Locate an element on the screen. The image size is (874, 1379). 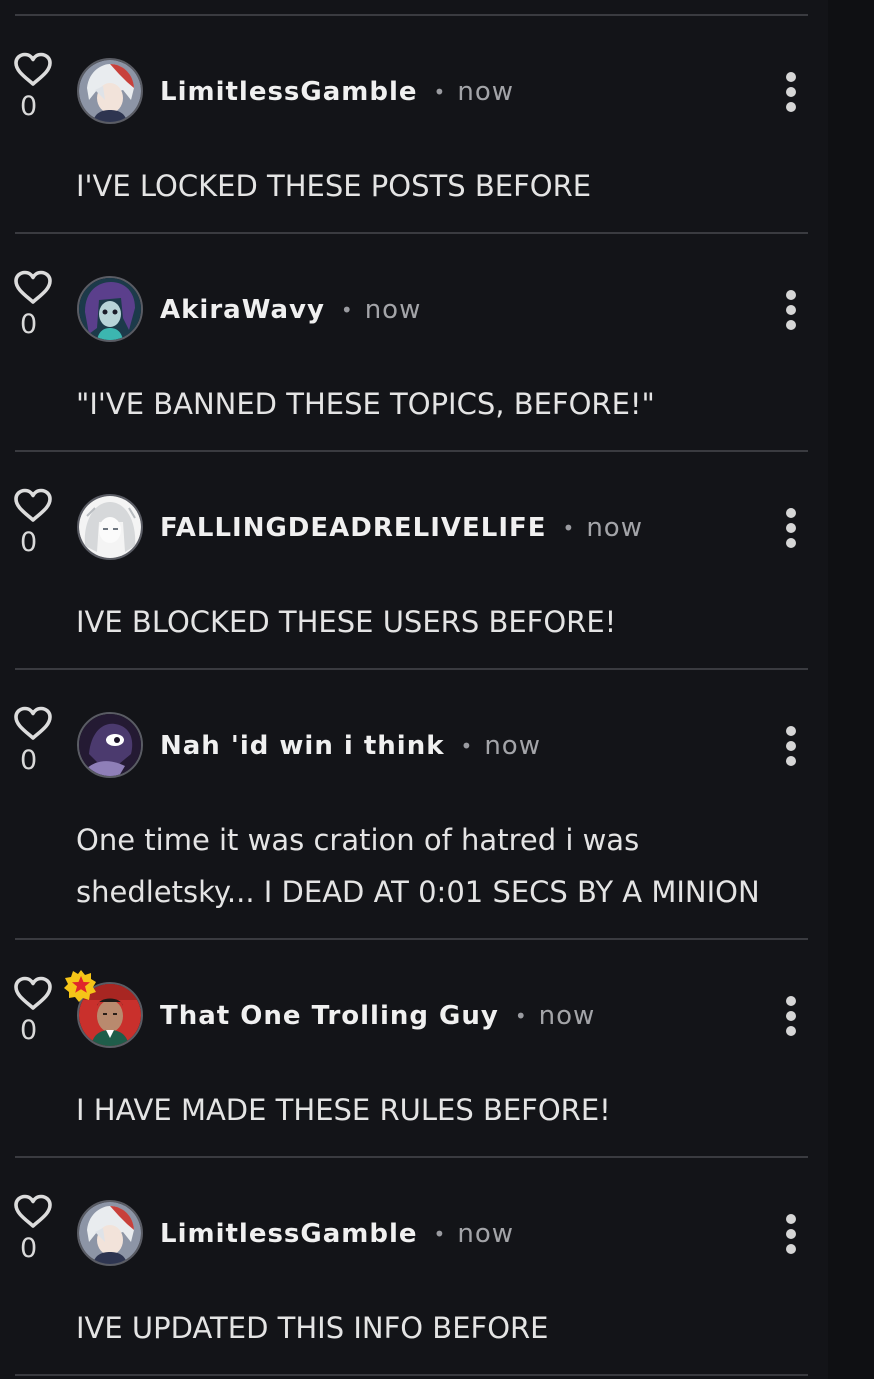
comment-text: IVE UPDATED THIS INFO BEFORE is located at coordinates (312, 1328).